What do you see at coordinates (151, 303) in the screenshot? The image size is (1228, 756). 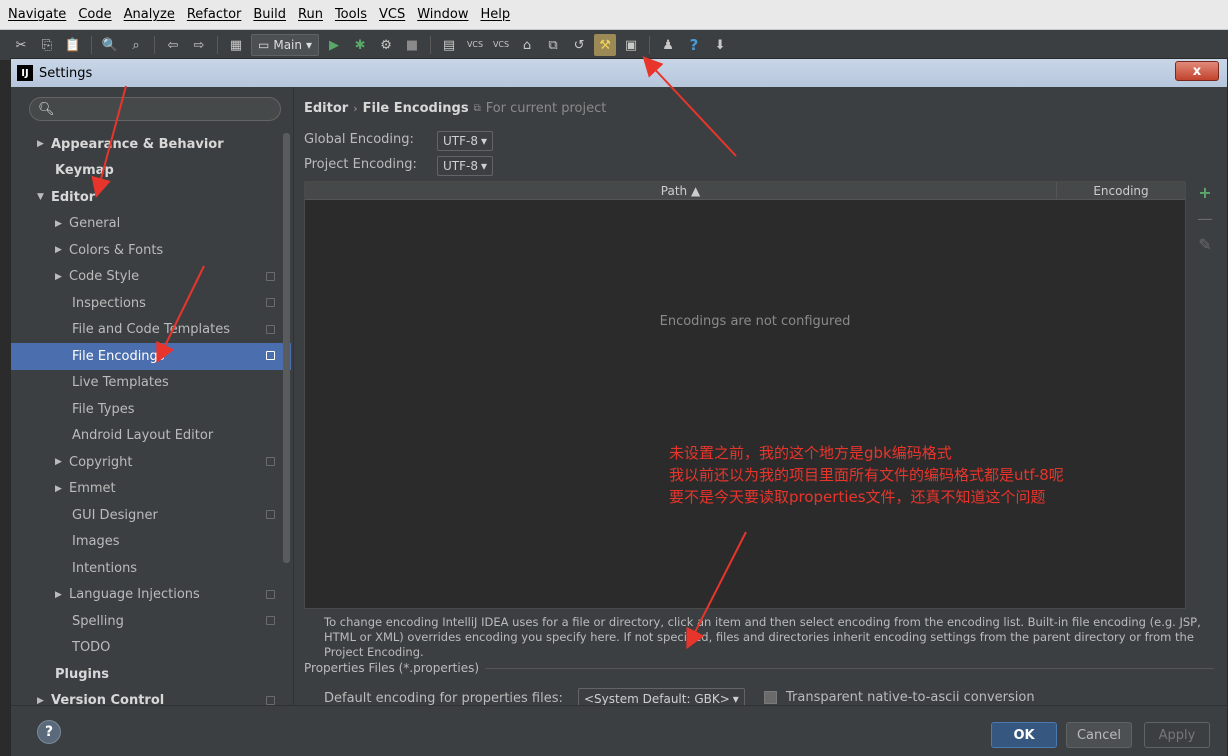 I see `sidebar-item-inspections: Inspections` at bounding box center [151, 303].